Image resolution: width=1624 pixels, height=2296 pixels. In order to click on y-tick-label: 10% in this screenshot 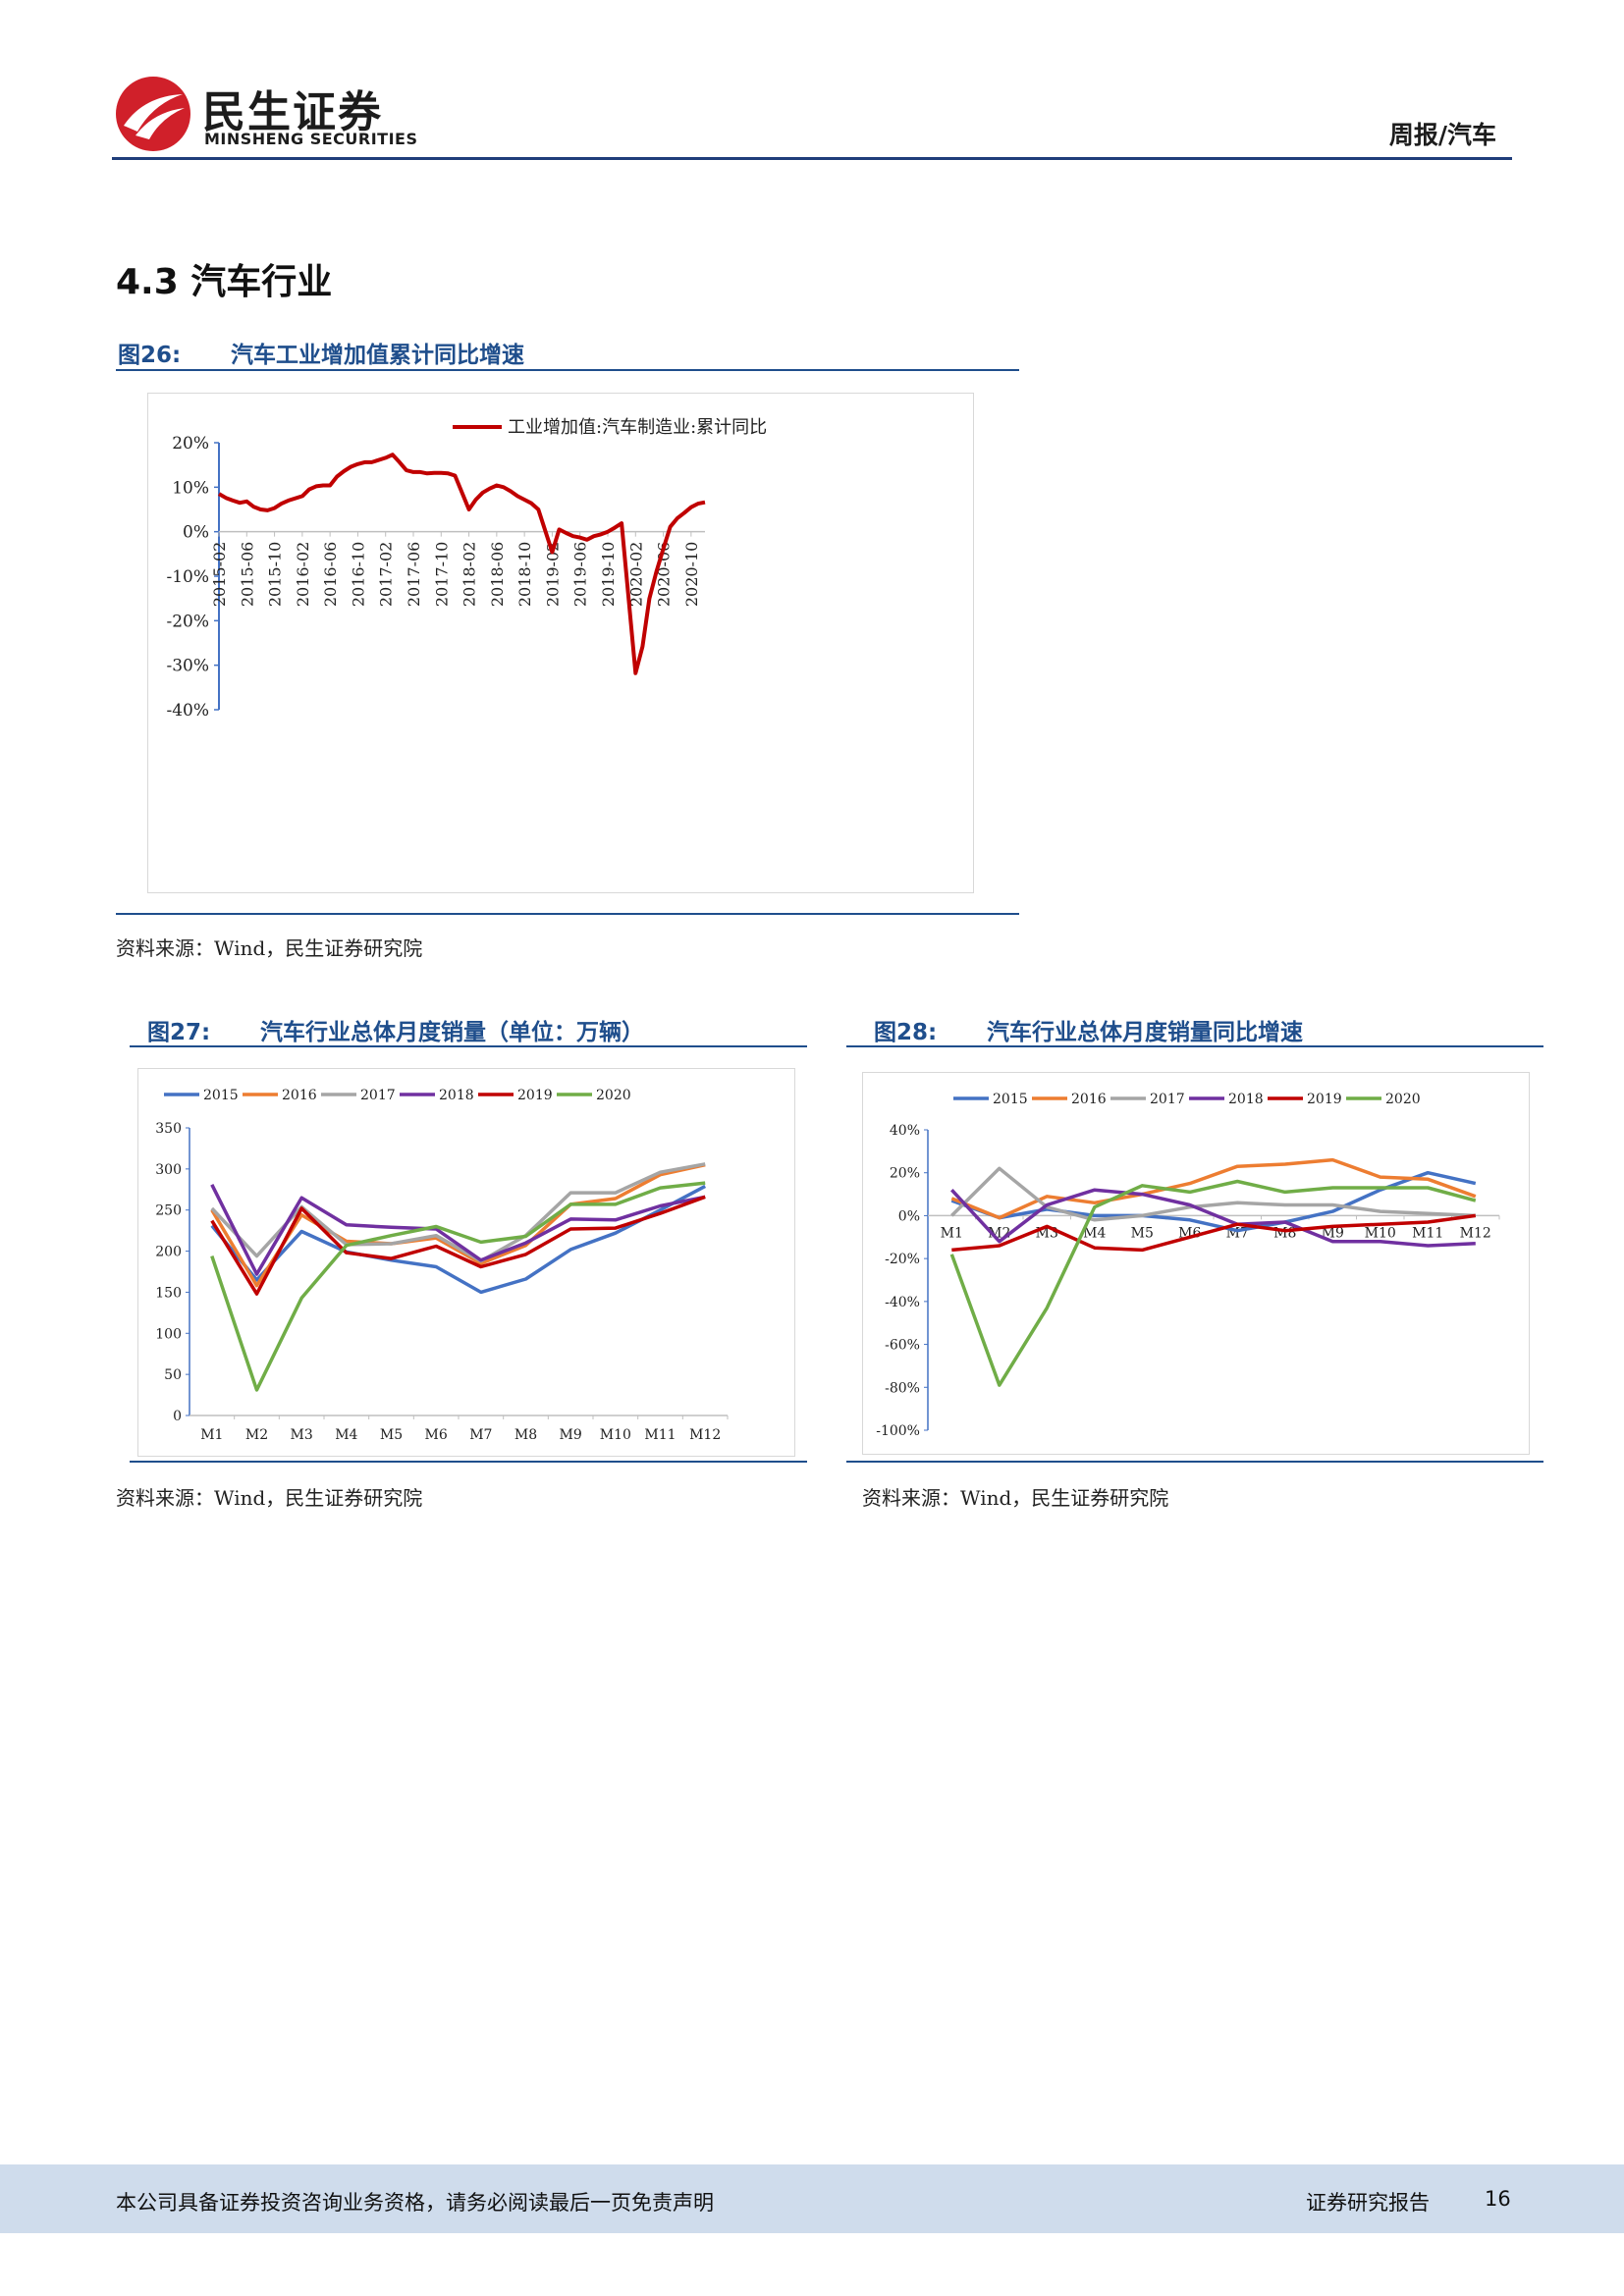, I will do `click(190, 488)`.